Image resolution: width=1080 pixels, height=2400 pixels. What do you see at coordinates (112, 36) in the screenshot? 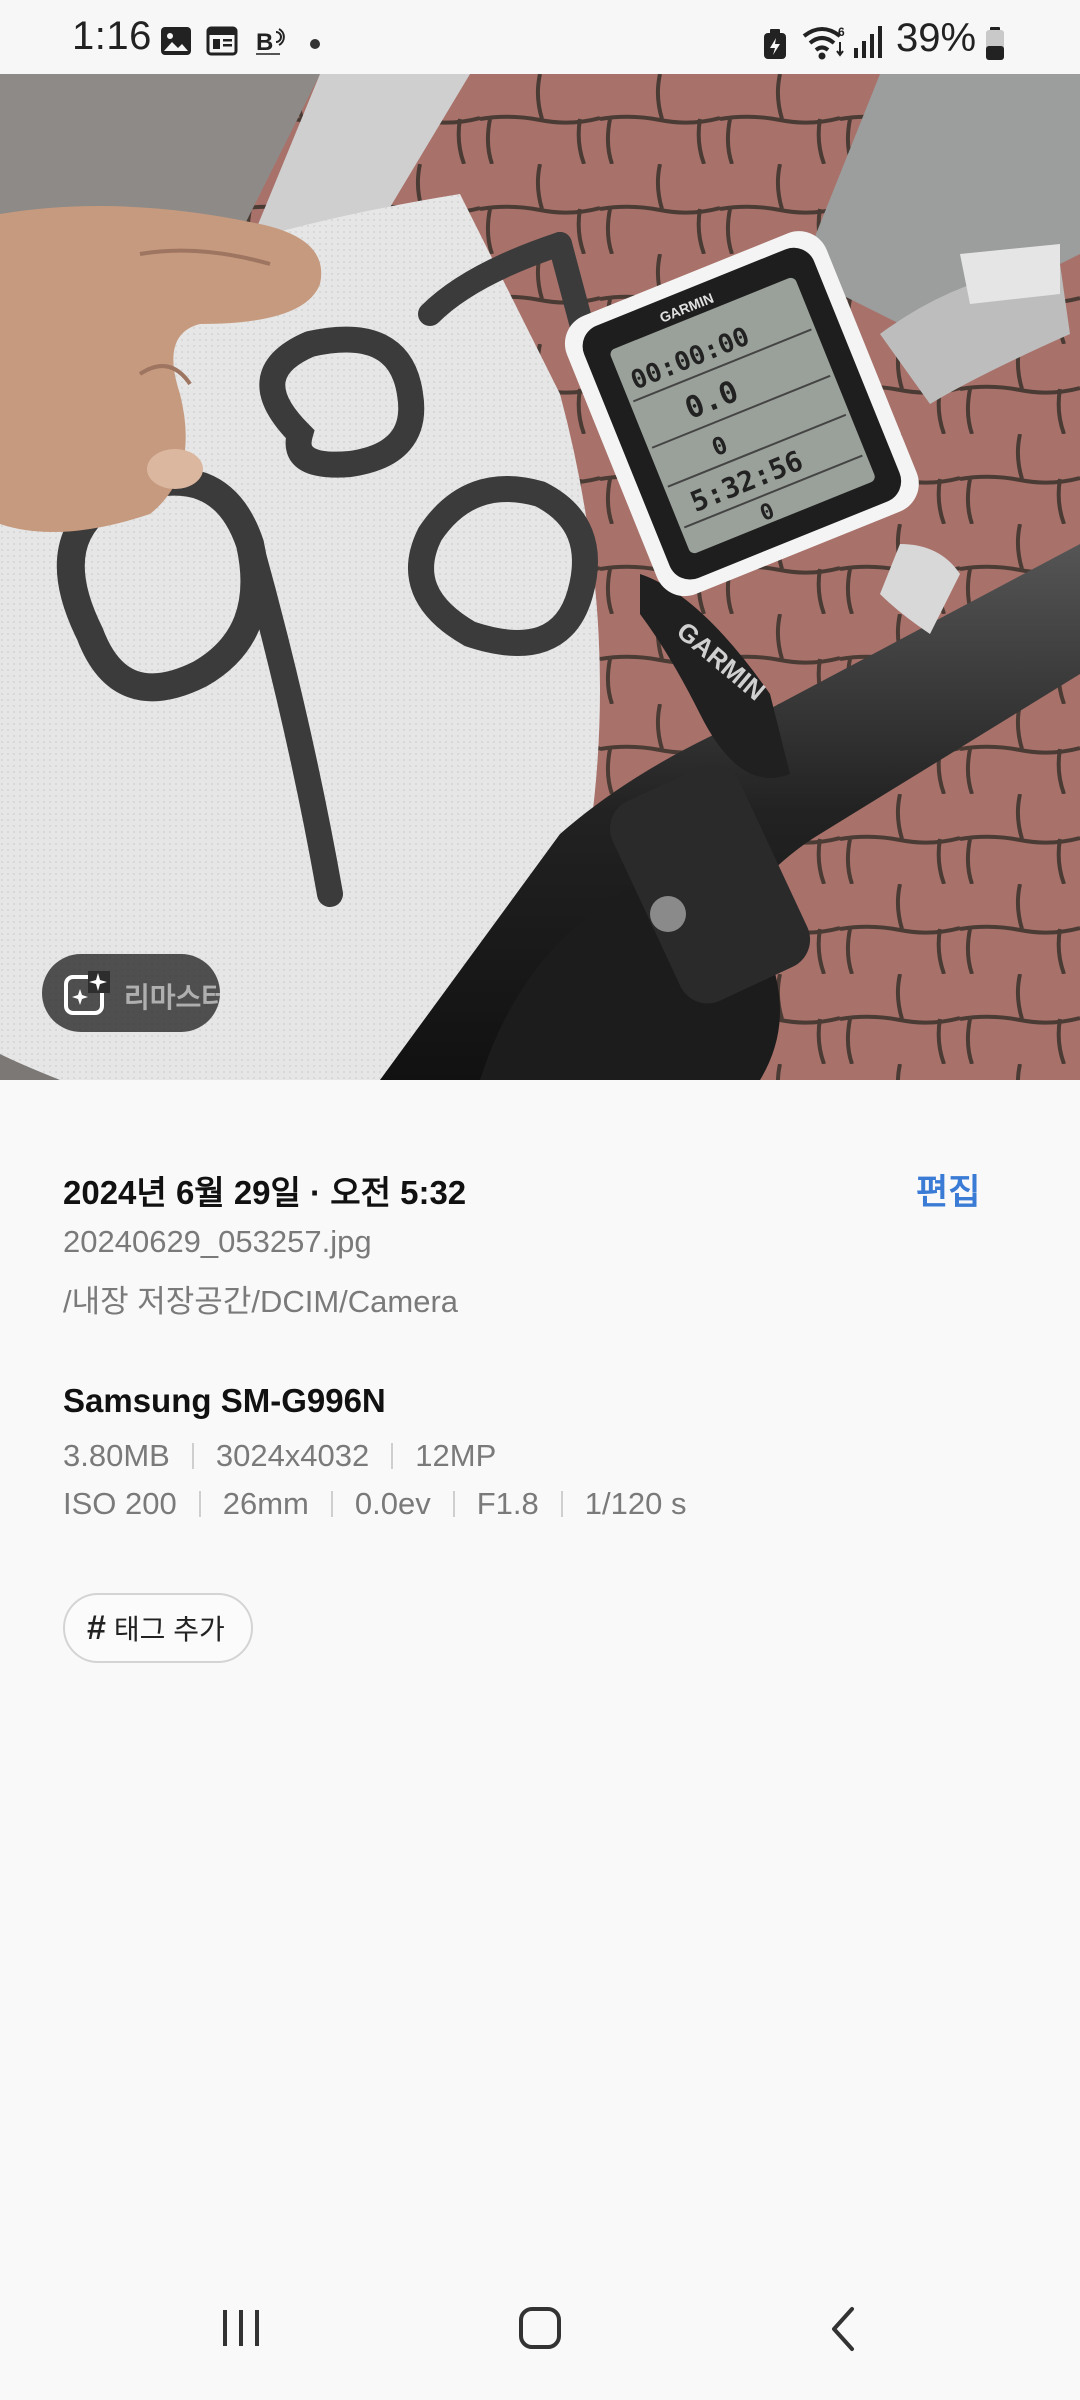
I see `status-time: 1:16` at bounding box center [112, 36].